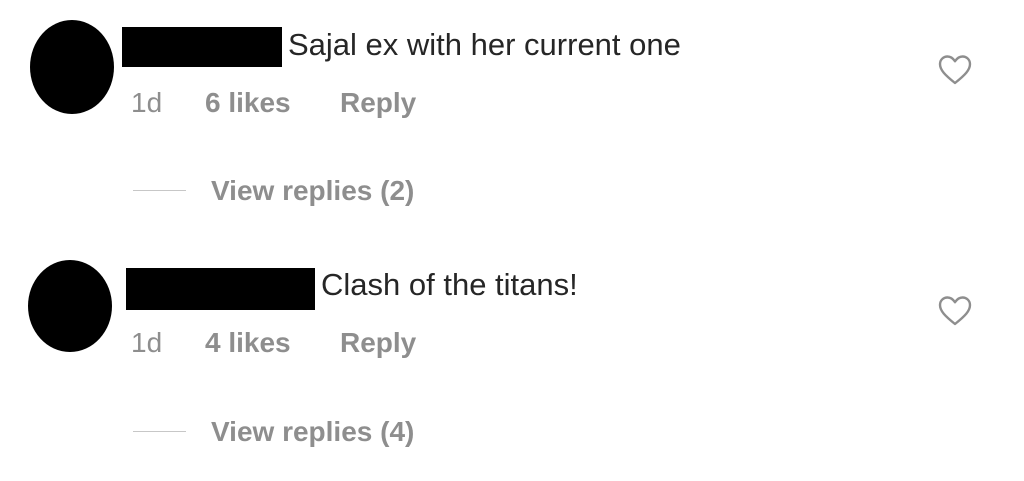 This screenshot has width=1024, height=481. What do you see at coordinates (449, 284) in the screenshot?
I see `comment-text: Clash of the titans!` at bounding box center [449, 284].